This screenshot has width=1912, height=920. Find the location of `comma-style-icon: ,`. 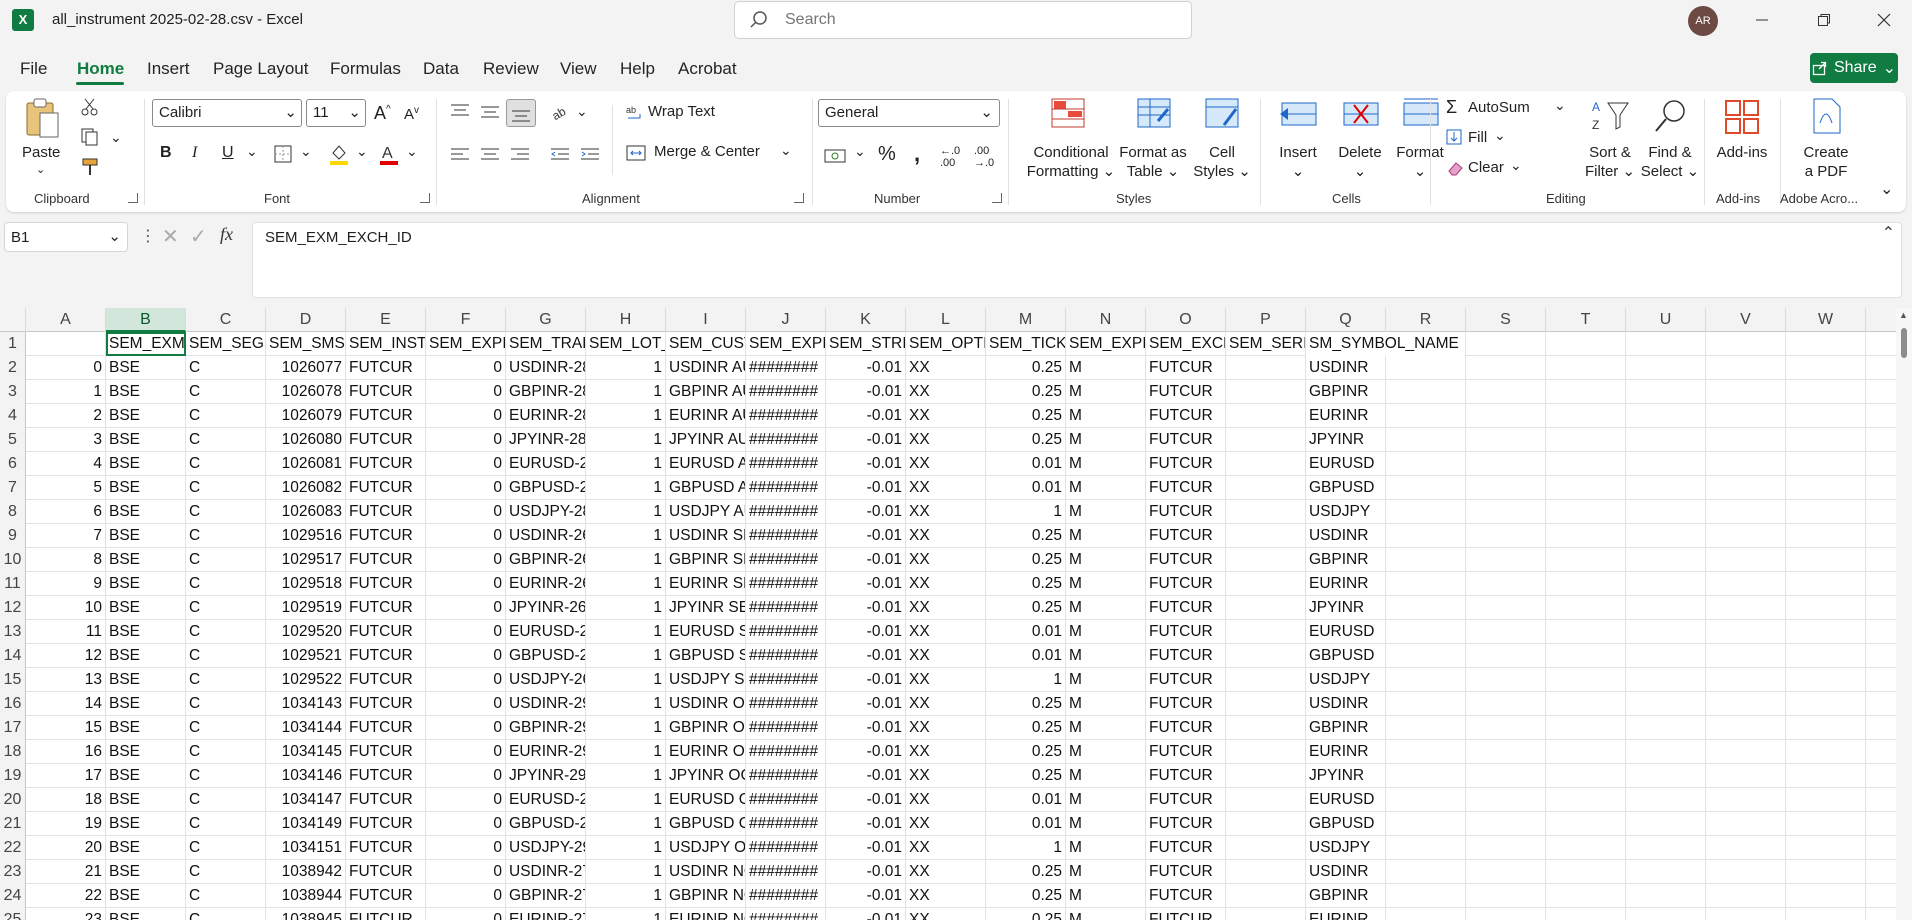

comma-style-icon: , is located at coordinates (917, 154).